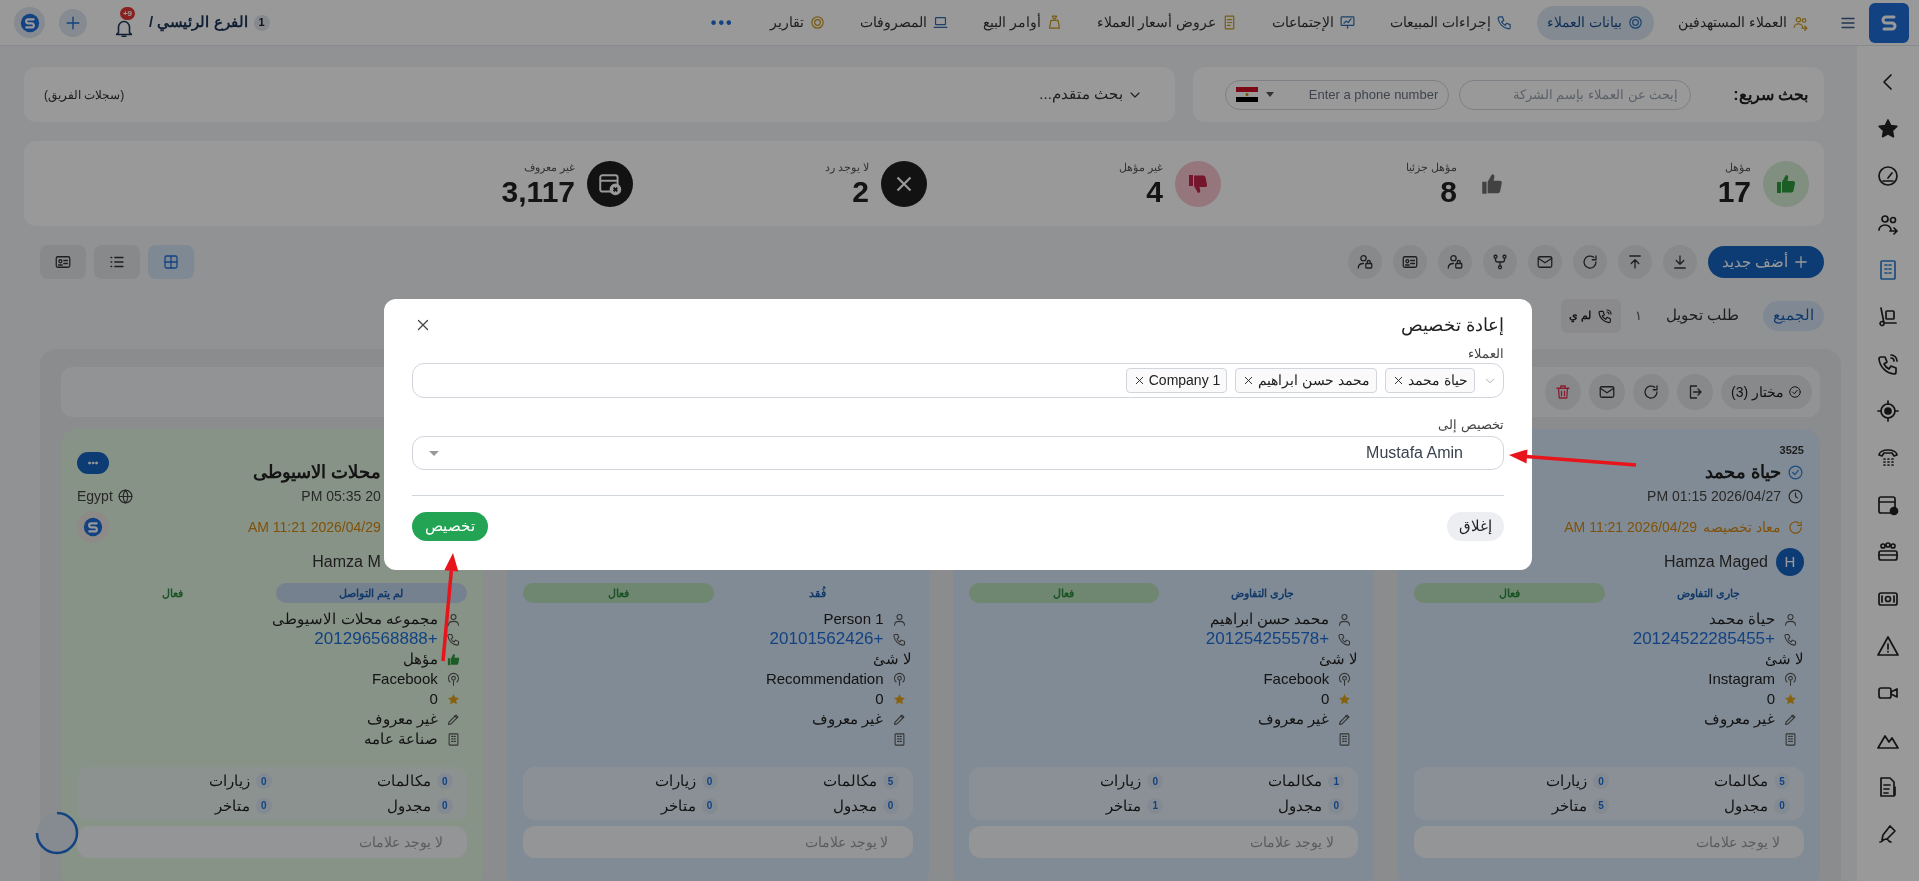  I want to click on close-dialog-button: إغلاق, so click(1475, 526).